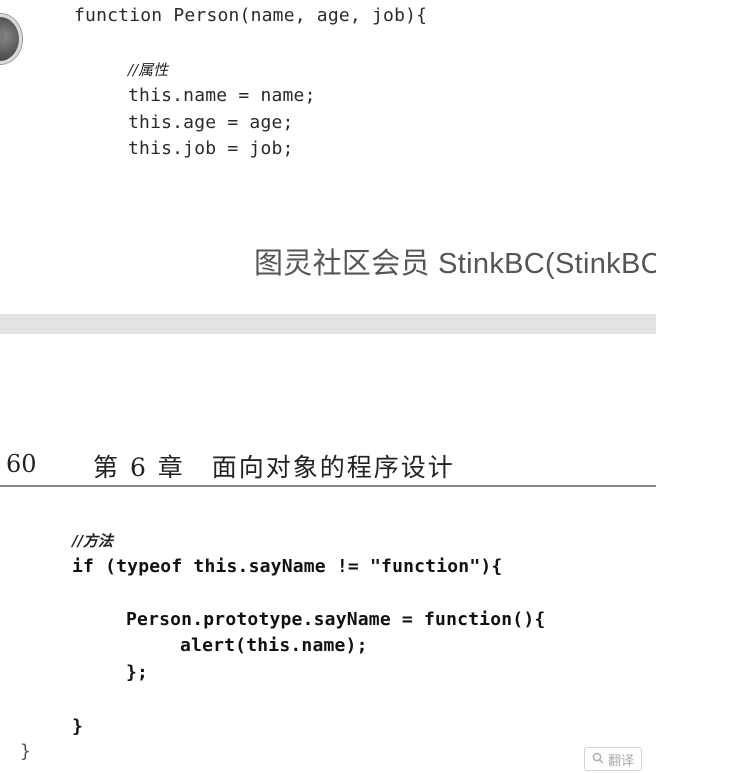 Image resolution: width=749 pixels, height=773 pixels. I want to click on code-close-if: }, so click(78, 726).